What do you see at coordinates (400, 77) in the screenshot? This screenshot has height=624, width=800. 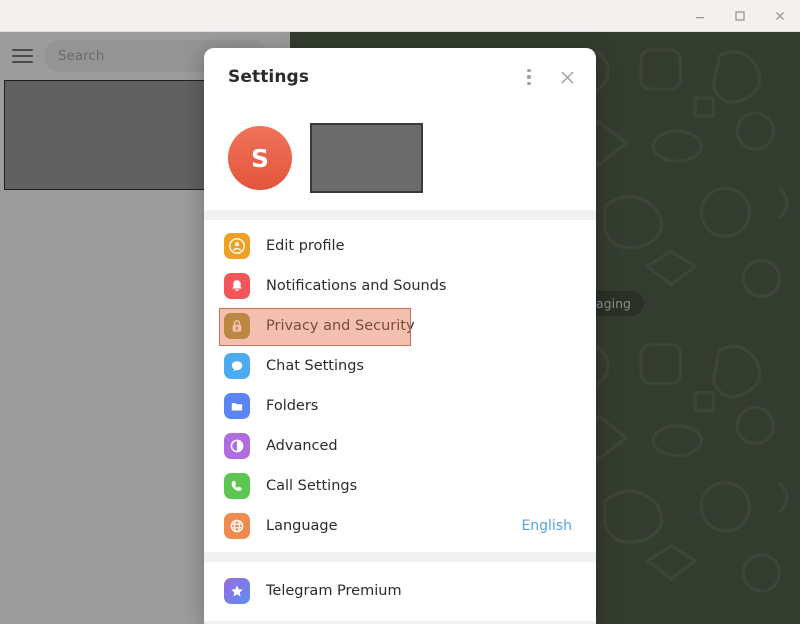 I see `dialog-header: Settings` at bounding box center [400, 77].